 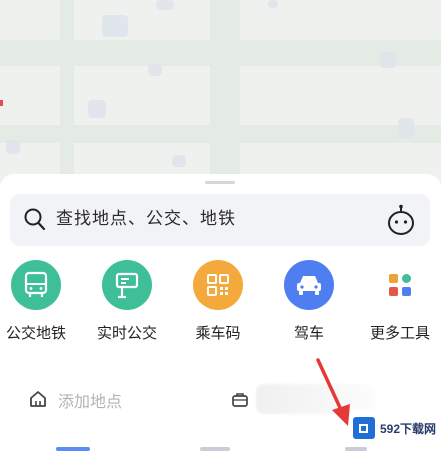 What do you see at coordinates (73, 449) in the screenshot?
I see `tab-indicator` at bounding box center [73, 449].